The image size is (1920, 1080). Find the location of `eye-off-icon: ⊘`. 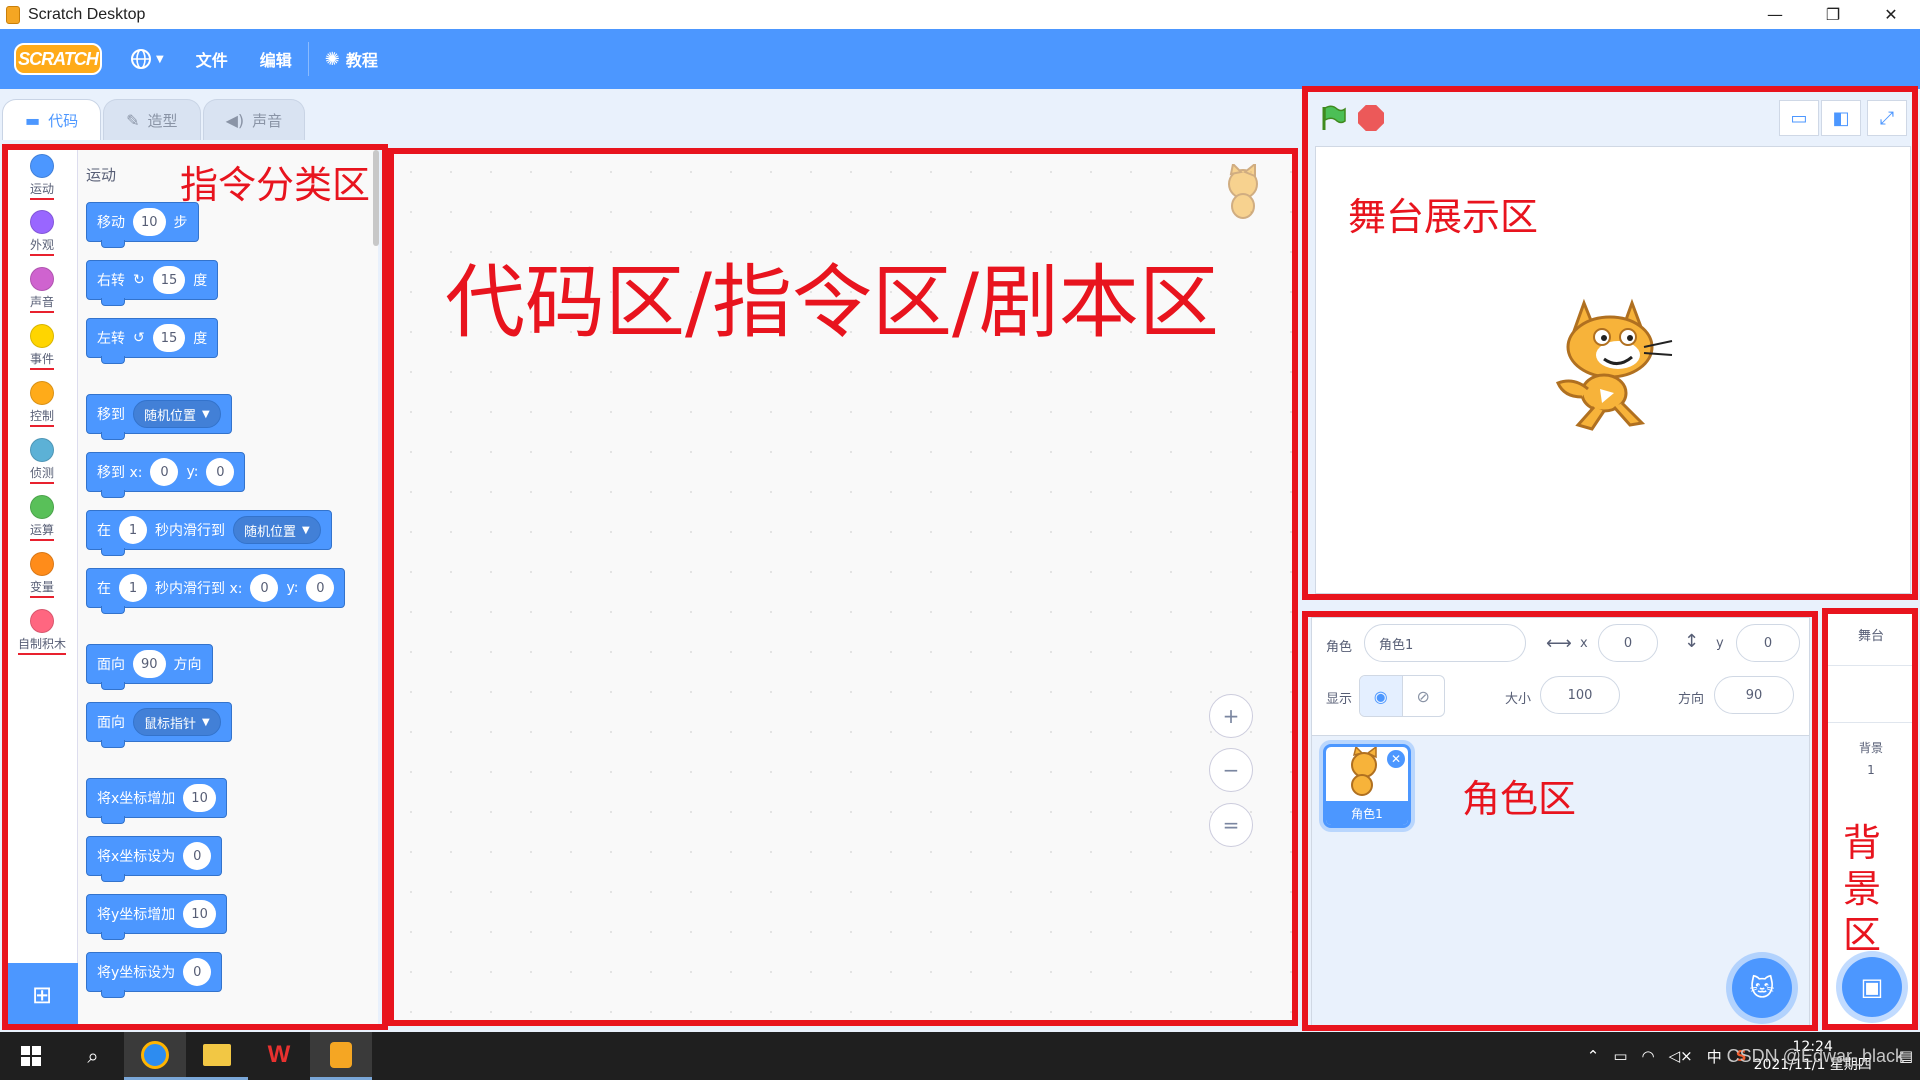

eye-off-icon: ⊘ is located at coordinates (1424, 696).